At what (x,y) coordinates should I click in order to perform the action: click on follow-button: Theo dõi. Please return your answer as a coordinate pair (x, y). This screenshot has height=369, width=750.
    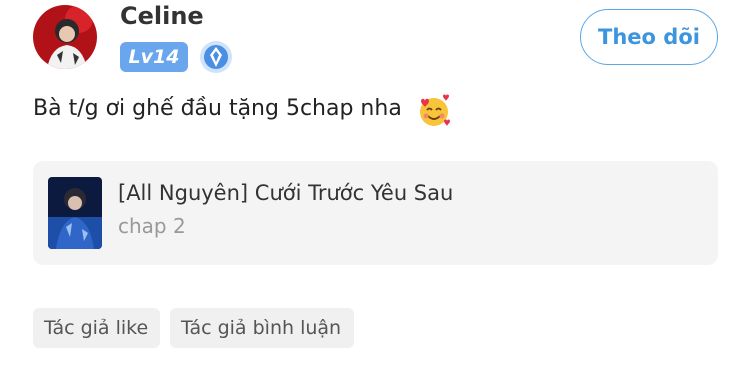
    Looking at the image, I should click on (649, 37).